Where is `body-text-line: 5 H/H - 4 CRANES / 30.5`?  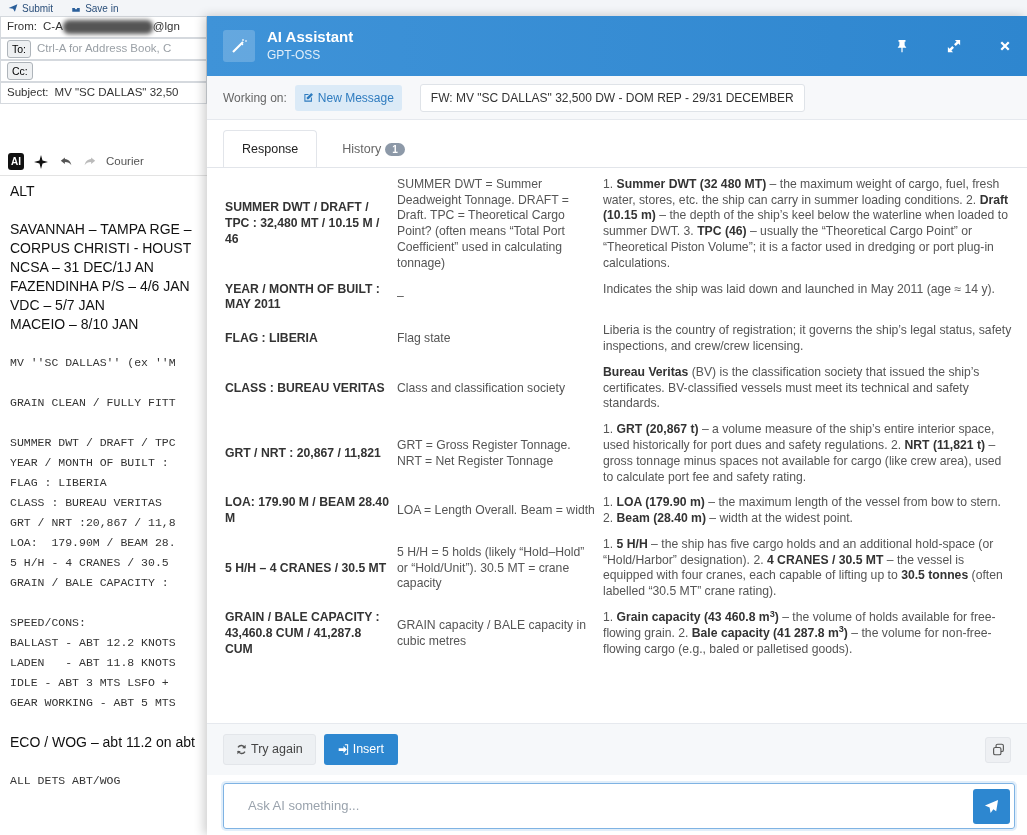
body-text-line: 5 H/H - 4 CRANES / 30.5 is located at coordinates (90, 563).